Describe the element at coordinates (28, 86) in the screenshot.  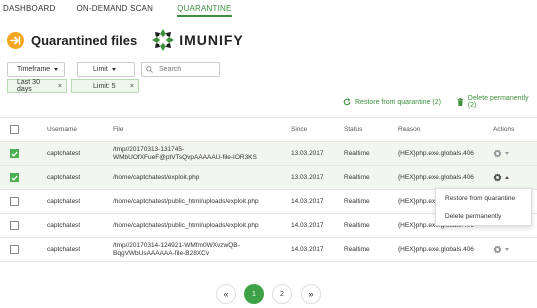
I see `chip-label: Last 30 days` at that location.